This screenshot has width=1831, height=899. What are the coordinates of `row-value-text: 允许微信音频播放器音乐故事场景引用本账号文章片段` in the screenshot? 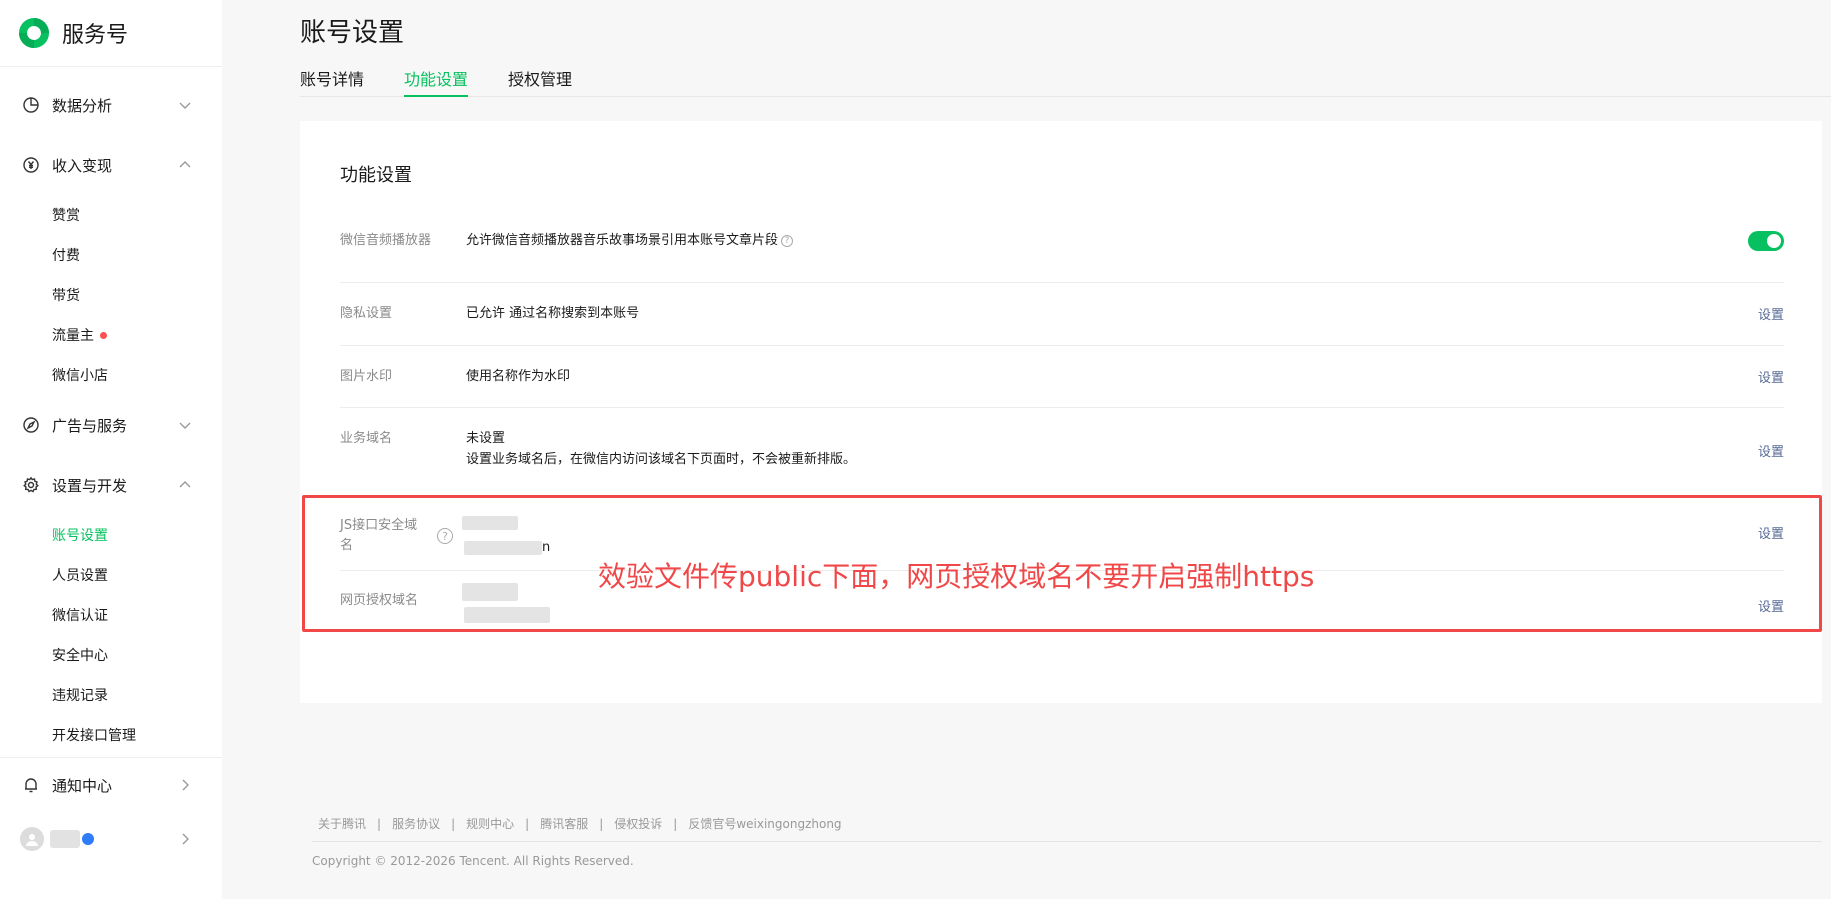 It's located at (622, 240).